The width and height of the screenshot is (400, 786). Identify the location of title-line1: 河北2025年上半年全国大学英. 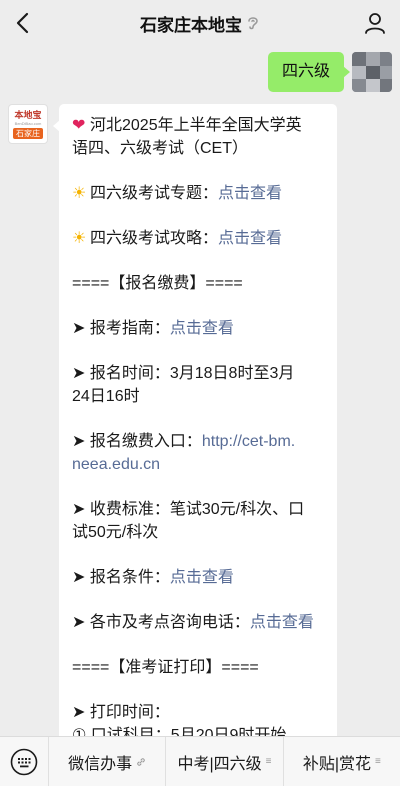
(196, 125).